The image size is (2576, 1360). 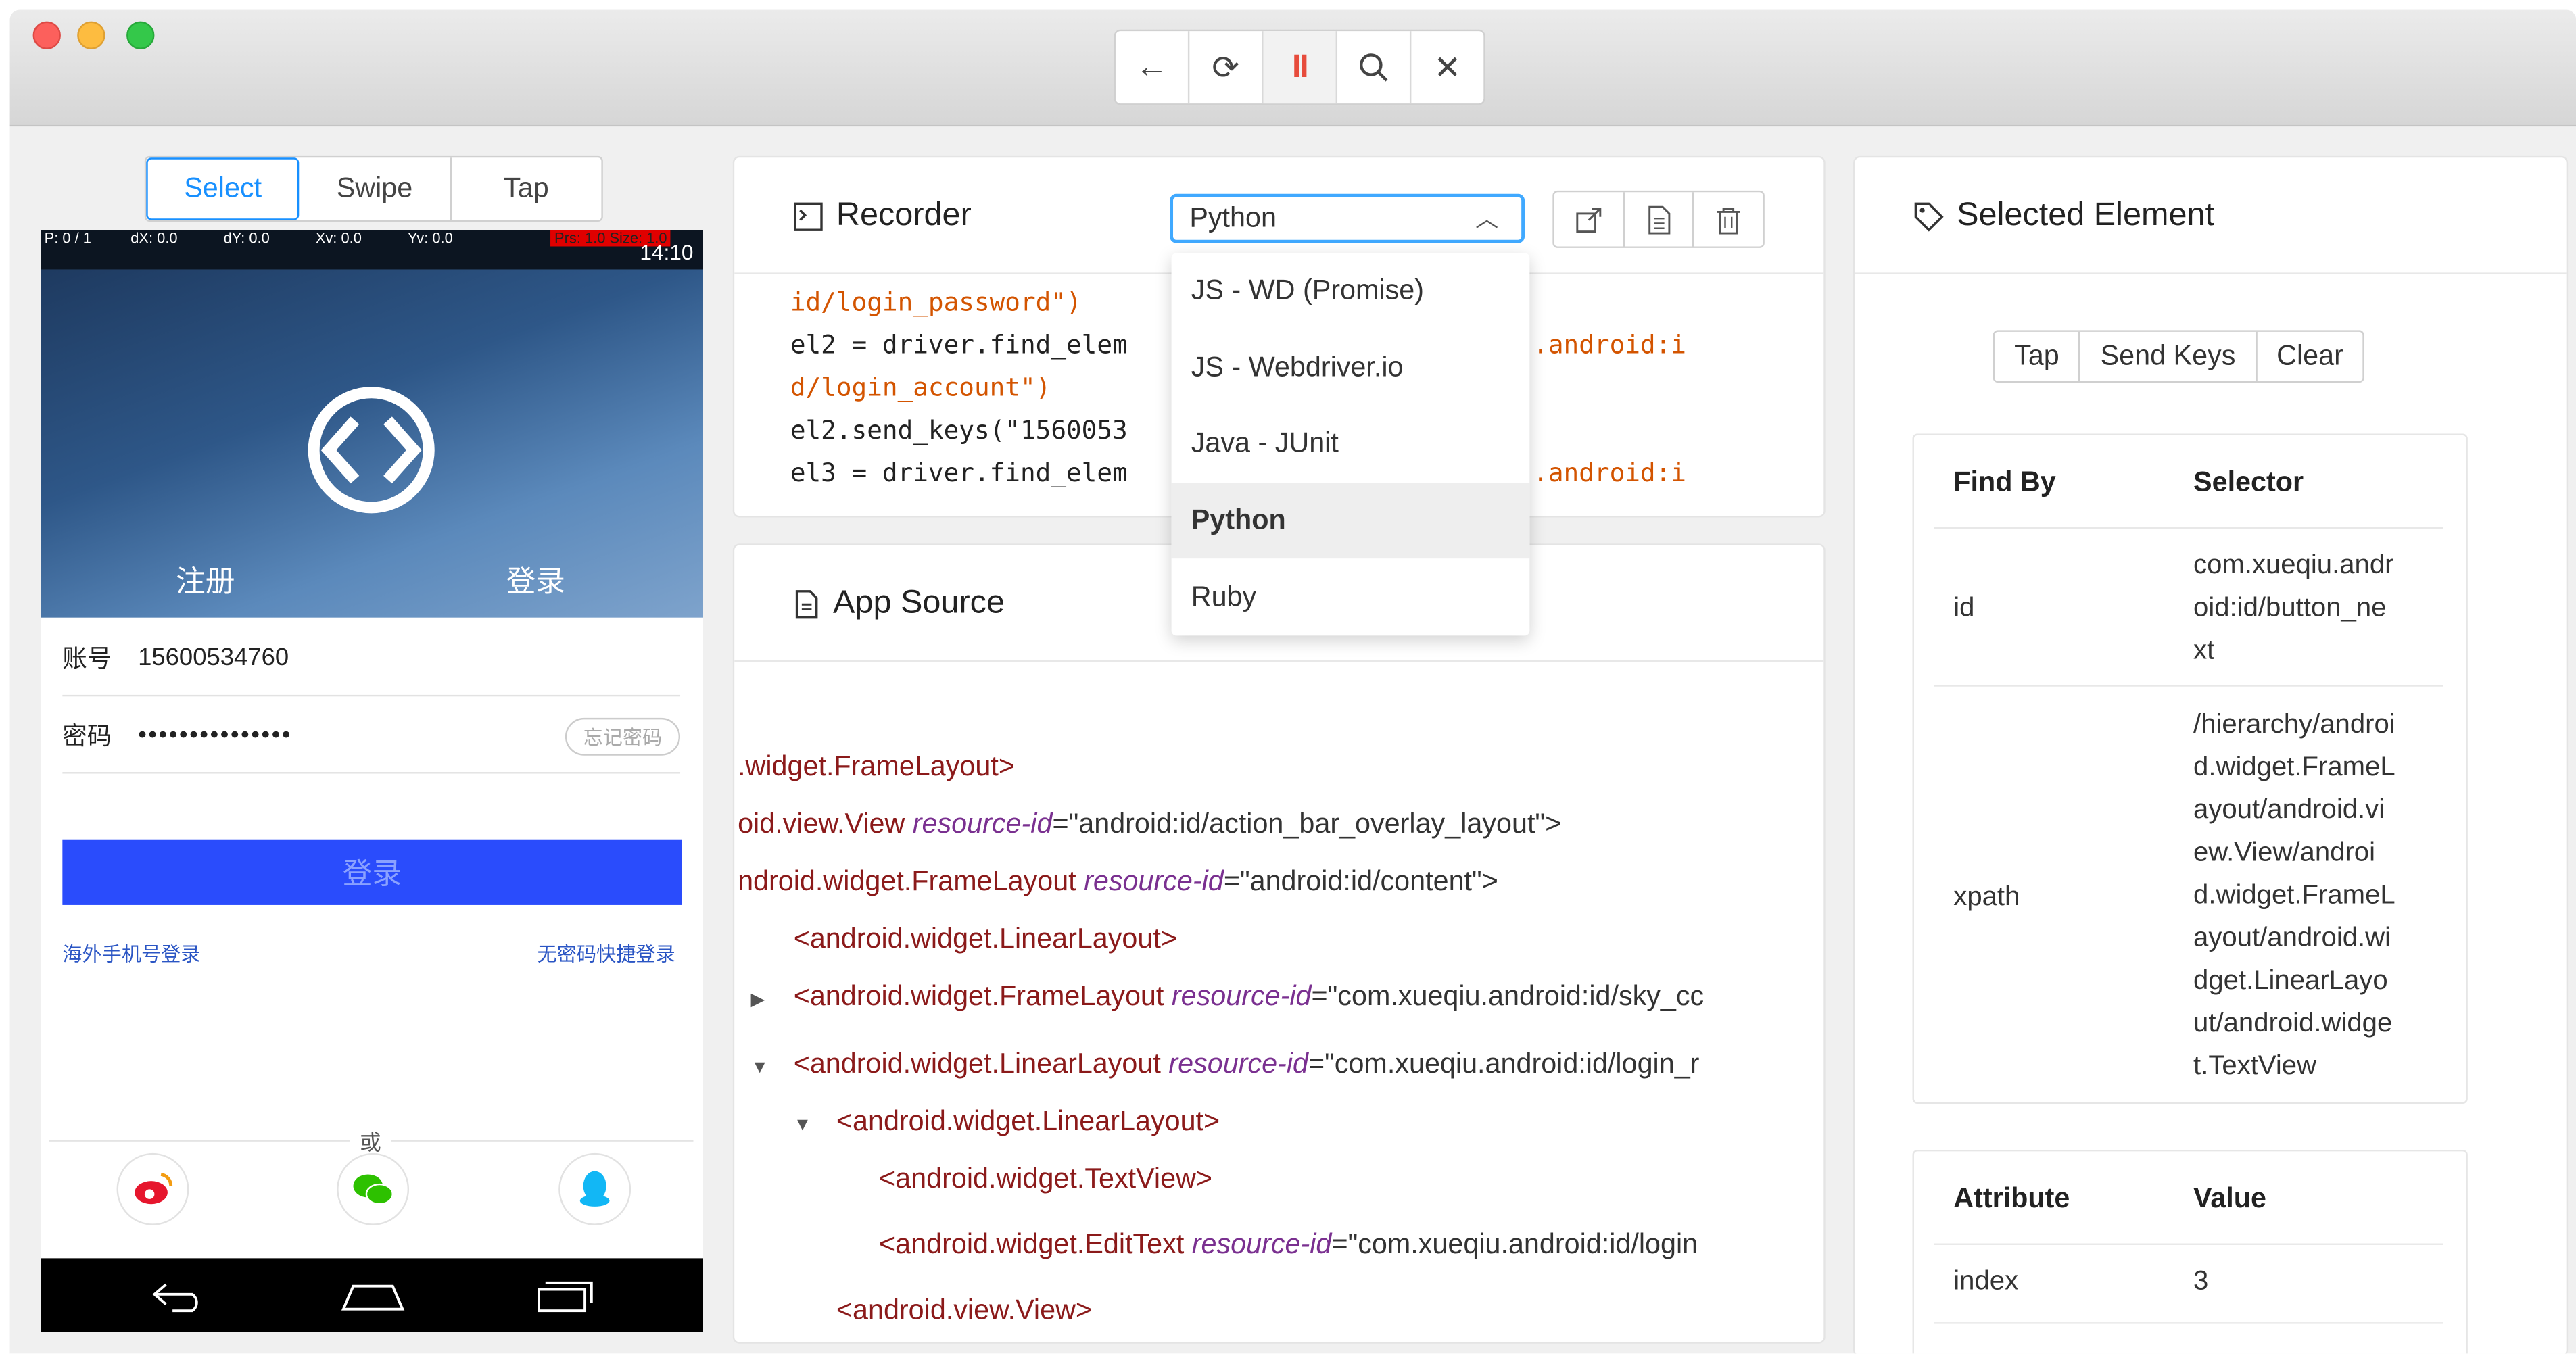 What do you see at coordinates (2310, 357) in the screenshot?
I see `clear-button: Clear` at bounding box center [2310, 357].